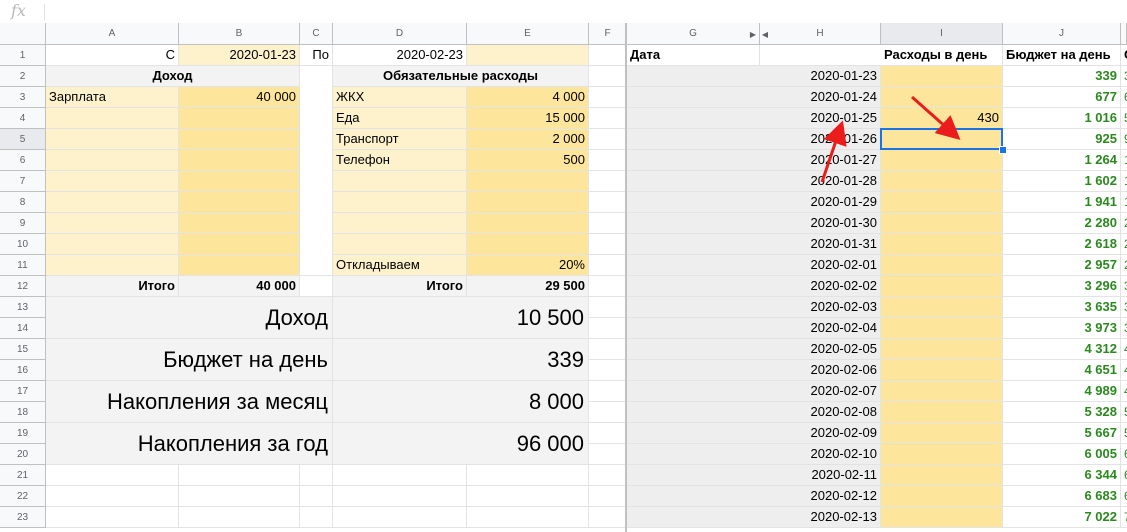  What do you see at coordinates (189, 444) in the screenshot?
I see `summary-label-4: Накопления за год` at bounding box center [189, 444].